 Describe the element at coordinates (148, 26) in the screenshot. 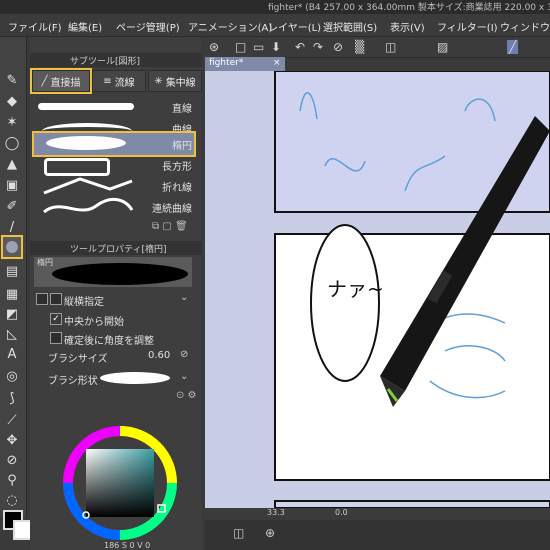

I see `menu-page: ページ管理(P)` at that location.